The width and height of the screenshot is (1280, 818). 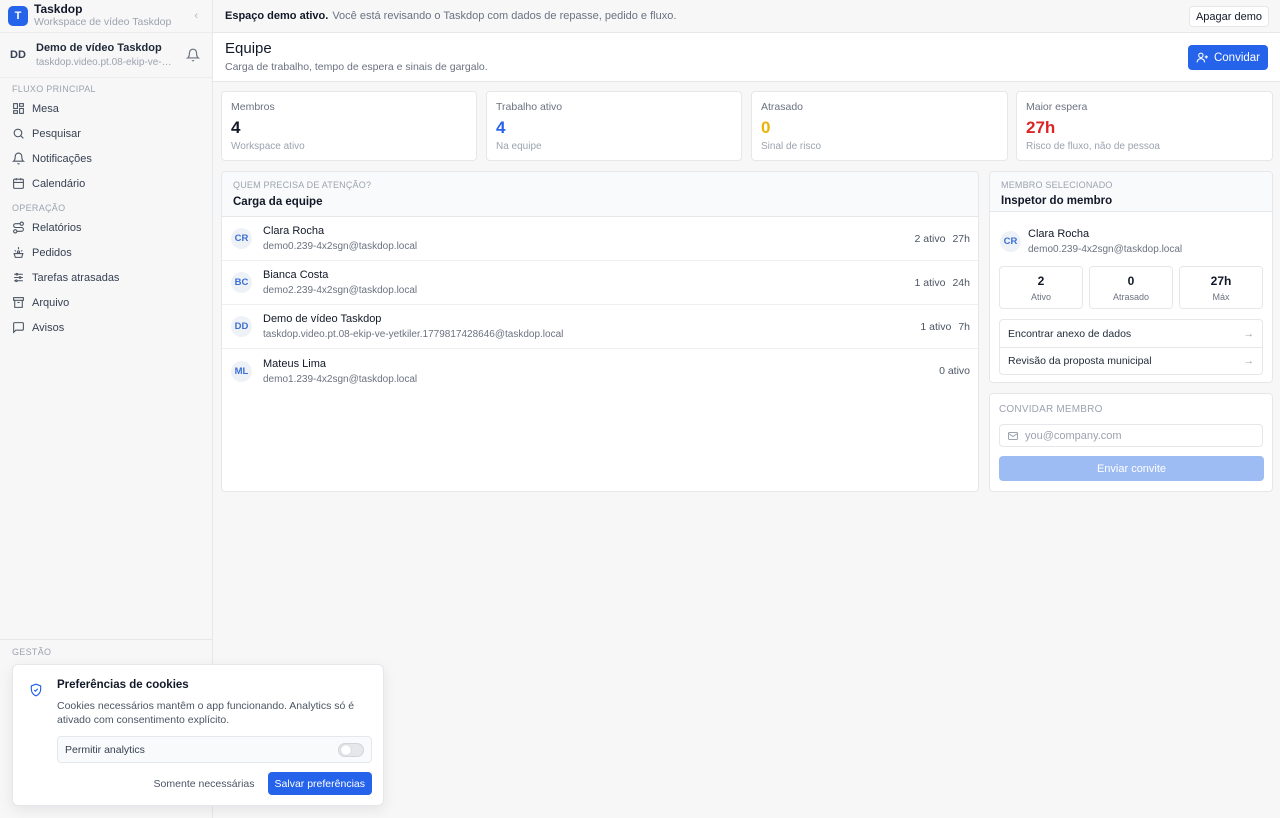 What do you see at coordinates (1105, 249) in the screenshot?
I see `inspector-member-email: demo0.239-4x2sgn@taskdop.local` at bounding box center [1105, 249].